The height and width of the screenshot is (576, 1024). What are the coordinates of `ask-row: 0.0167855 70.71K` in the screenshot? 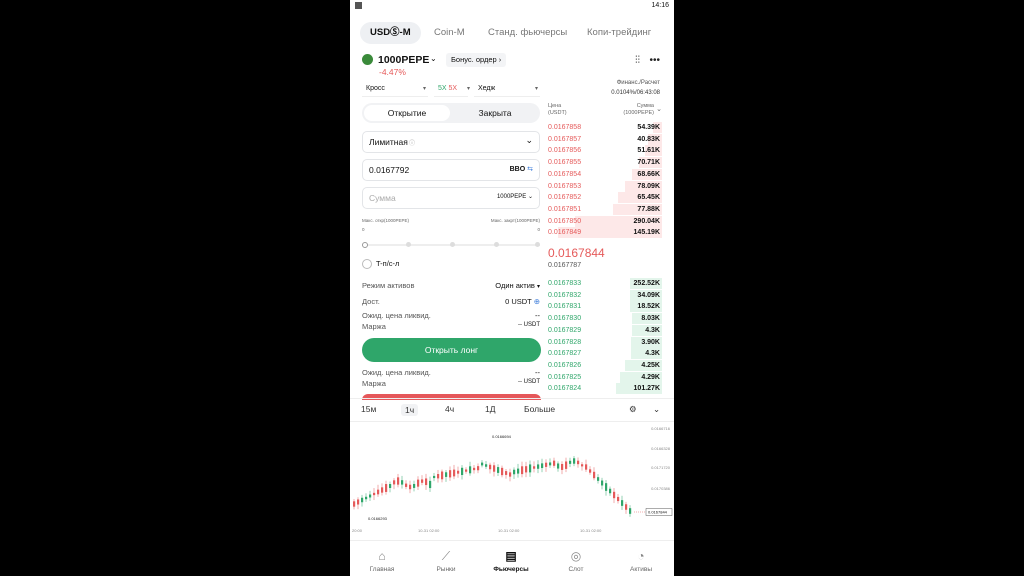 It's located at (604, 163).